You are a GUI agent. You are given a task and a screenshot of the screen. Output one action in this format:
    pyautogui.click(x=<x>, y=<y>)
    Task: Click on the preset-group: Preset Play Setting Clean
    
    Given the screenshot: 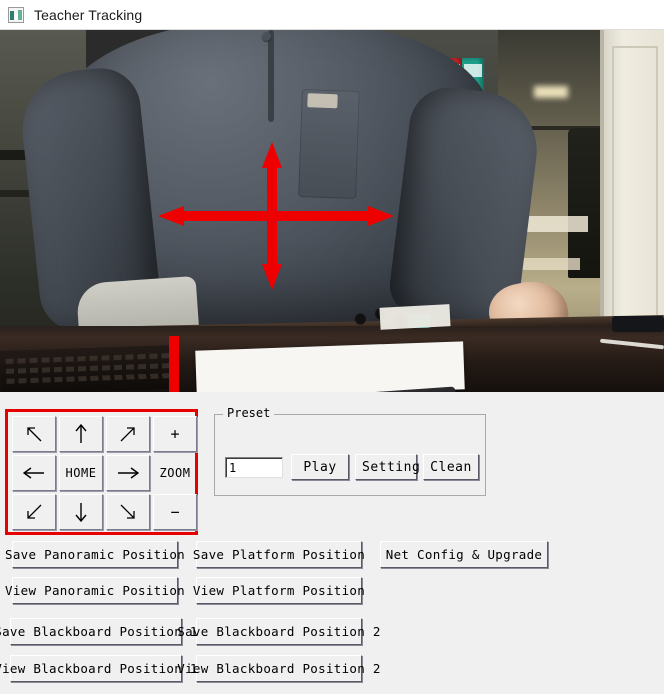 What is the action you would take?
    pyautogui.click(x=350, y=451)
    